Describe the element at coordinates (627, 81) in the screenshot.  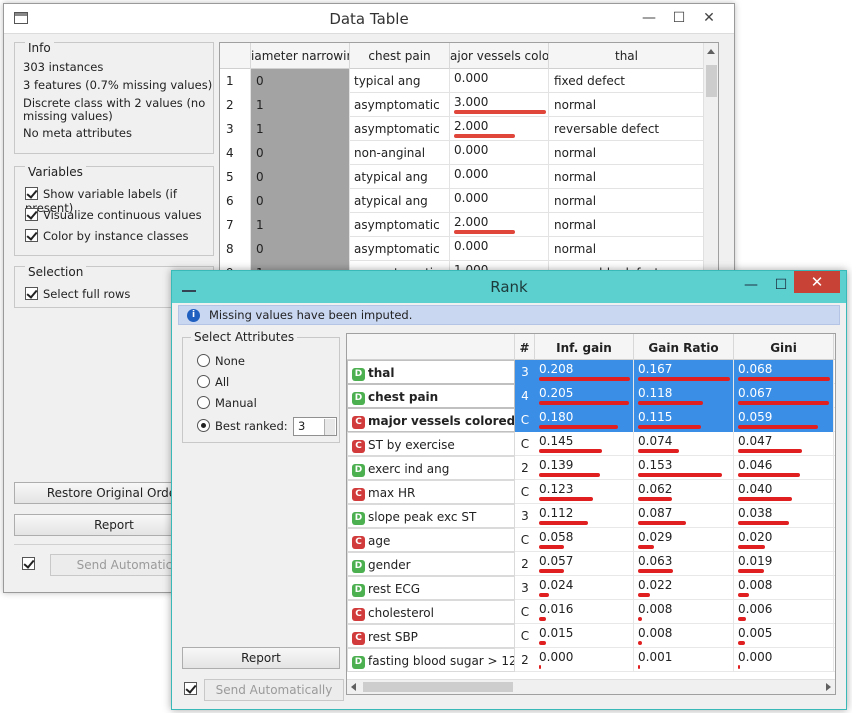
I see `thal-cell: fixed defect` at that location.